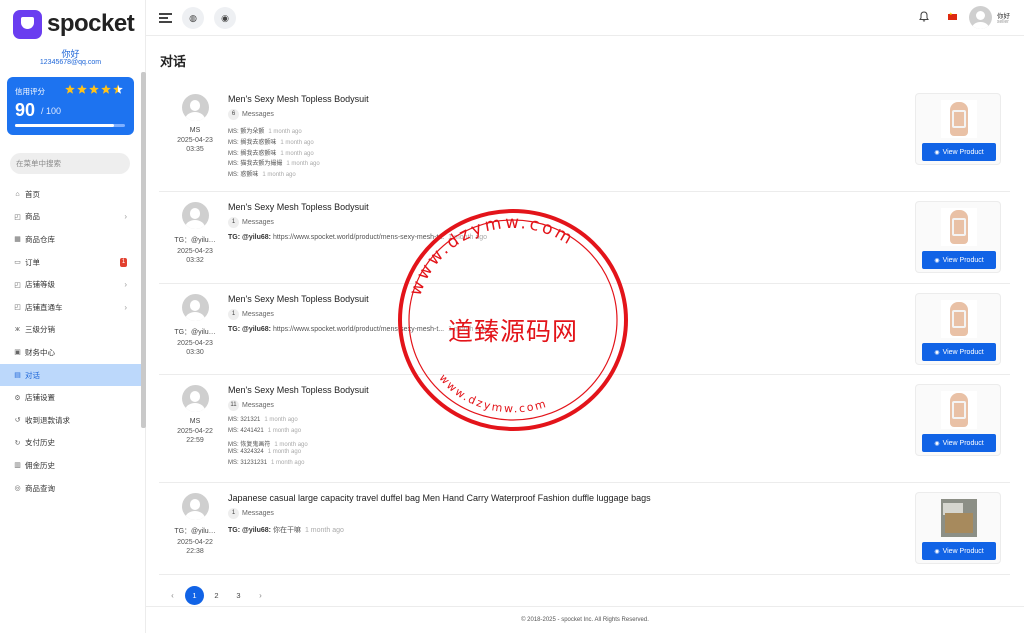 Image resolution: width=1024 pixels, height=633 pixels. I want to click on message-count: 6 Messages, so click(553, 114).